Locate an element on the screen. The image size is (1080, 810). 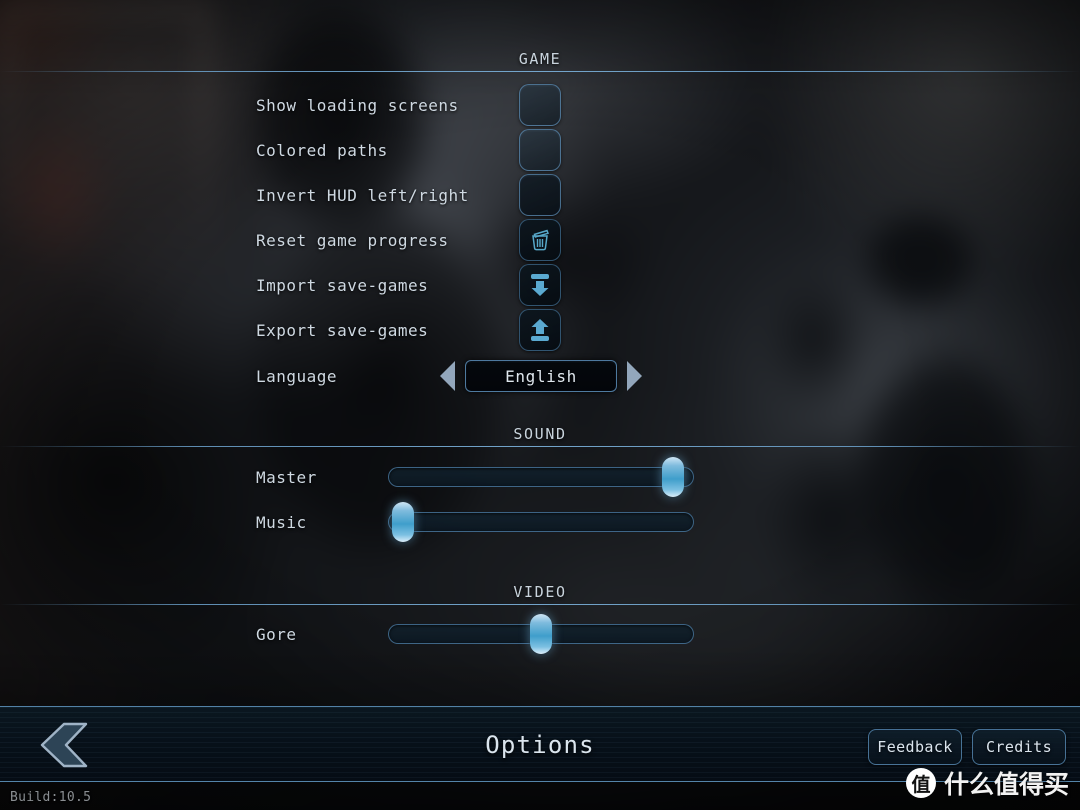
label-language: Language is located at coordinates (297, 376).